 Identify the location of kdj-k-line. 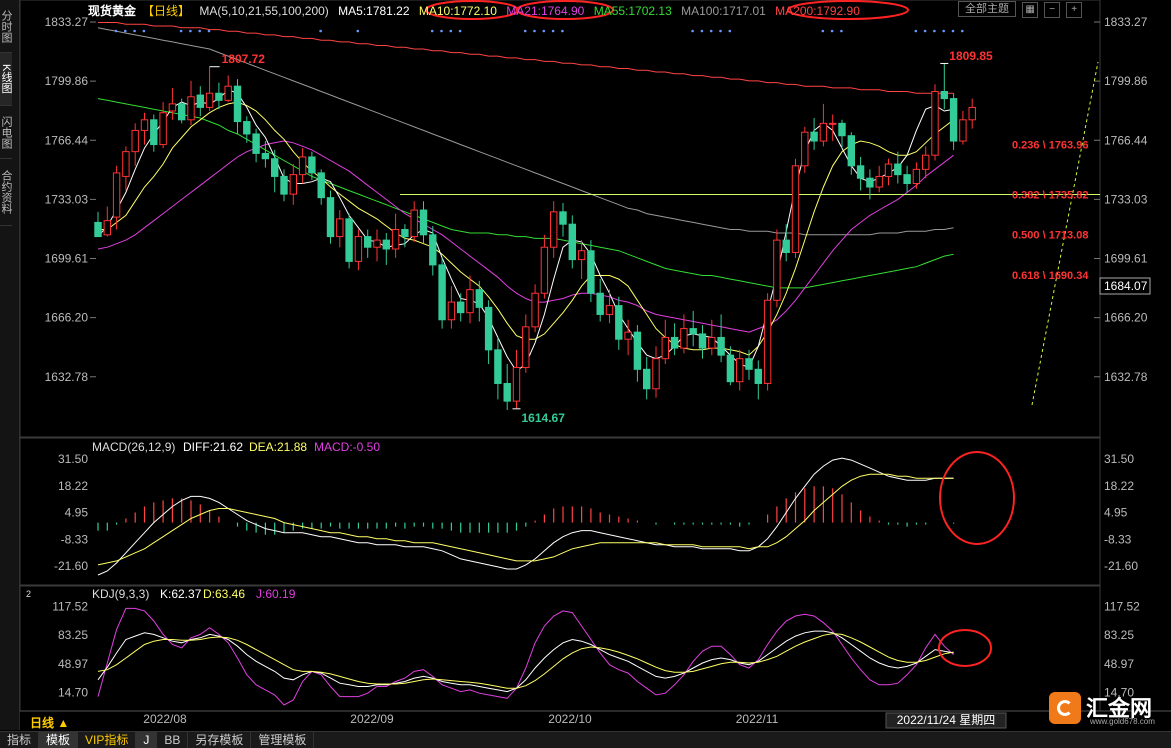
(525, 661).